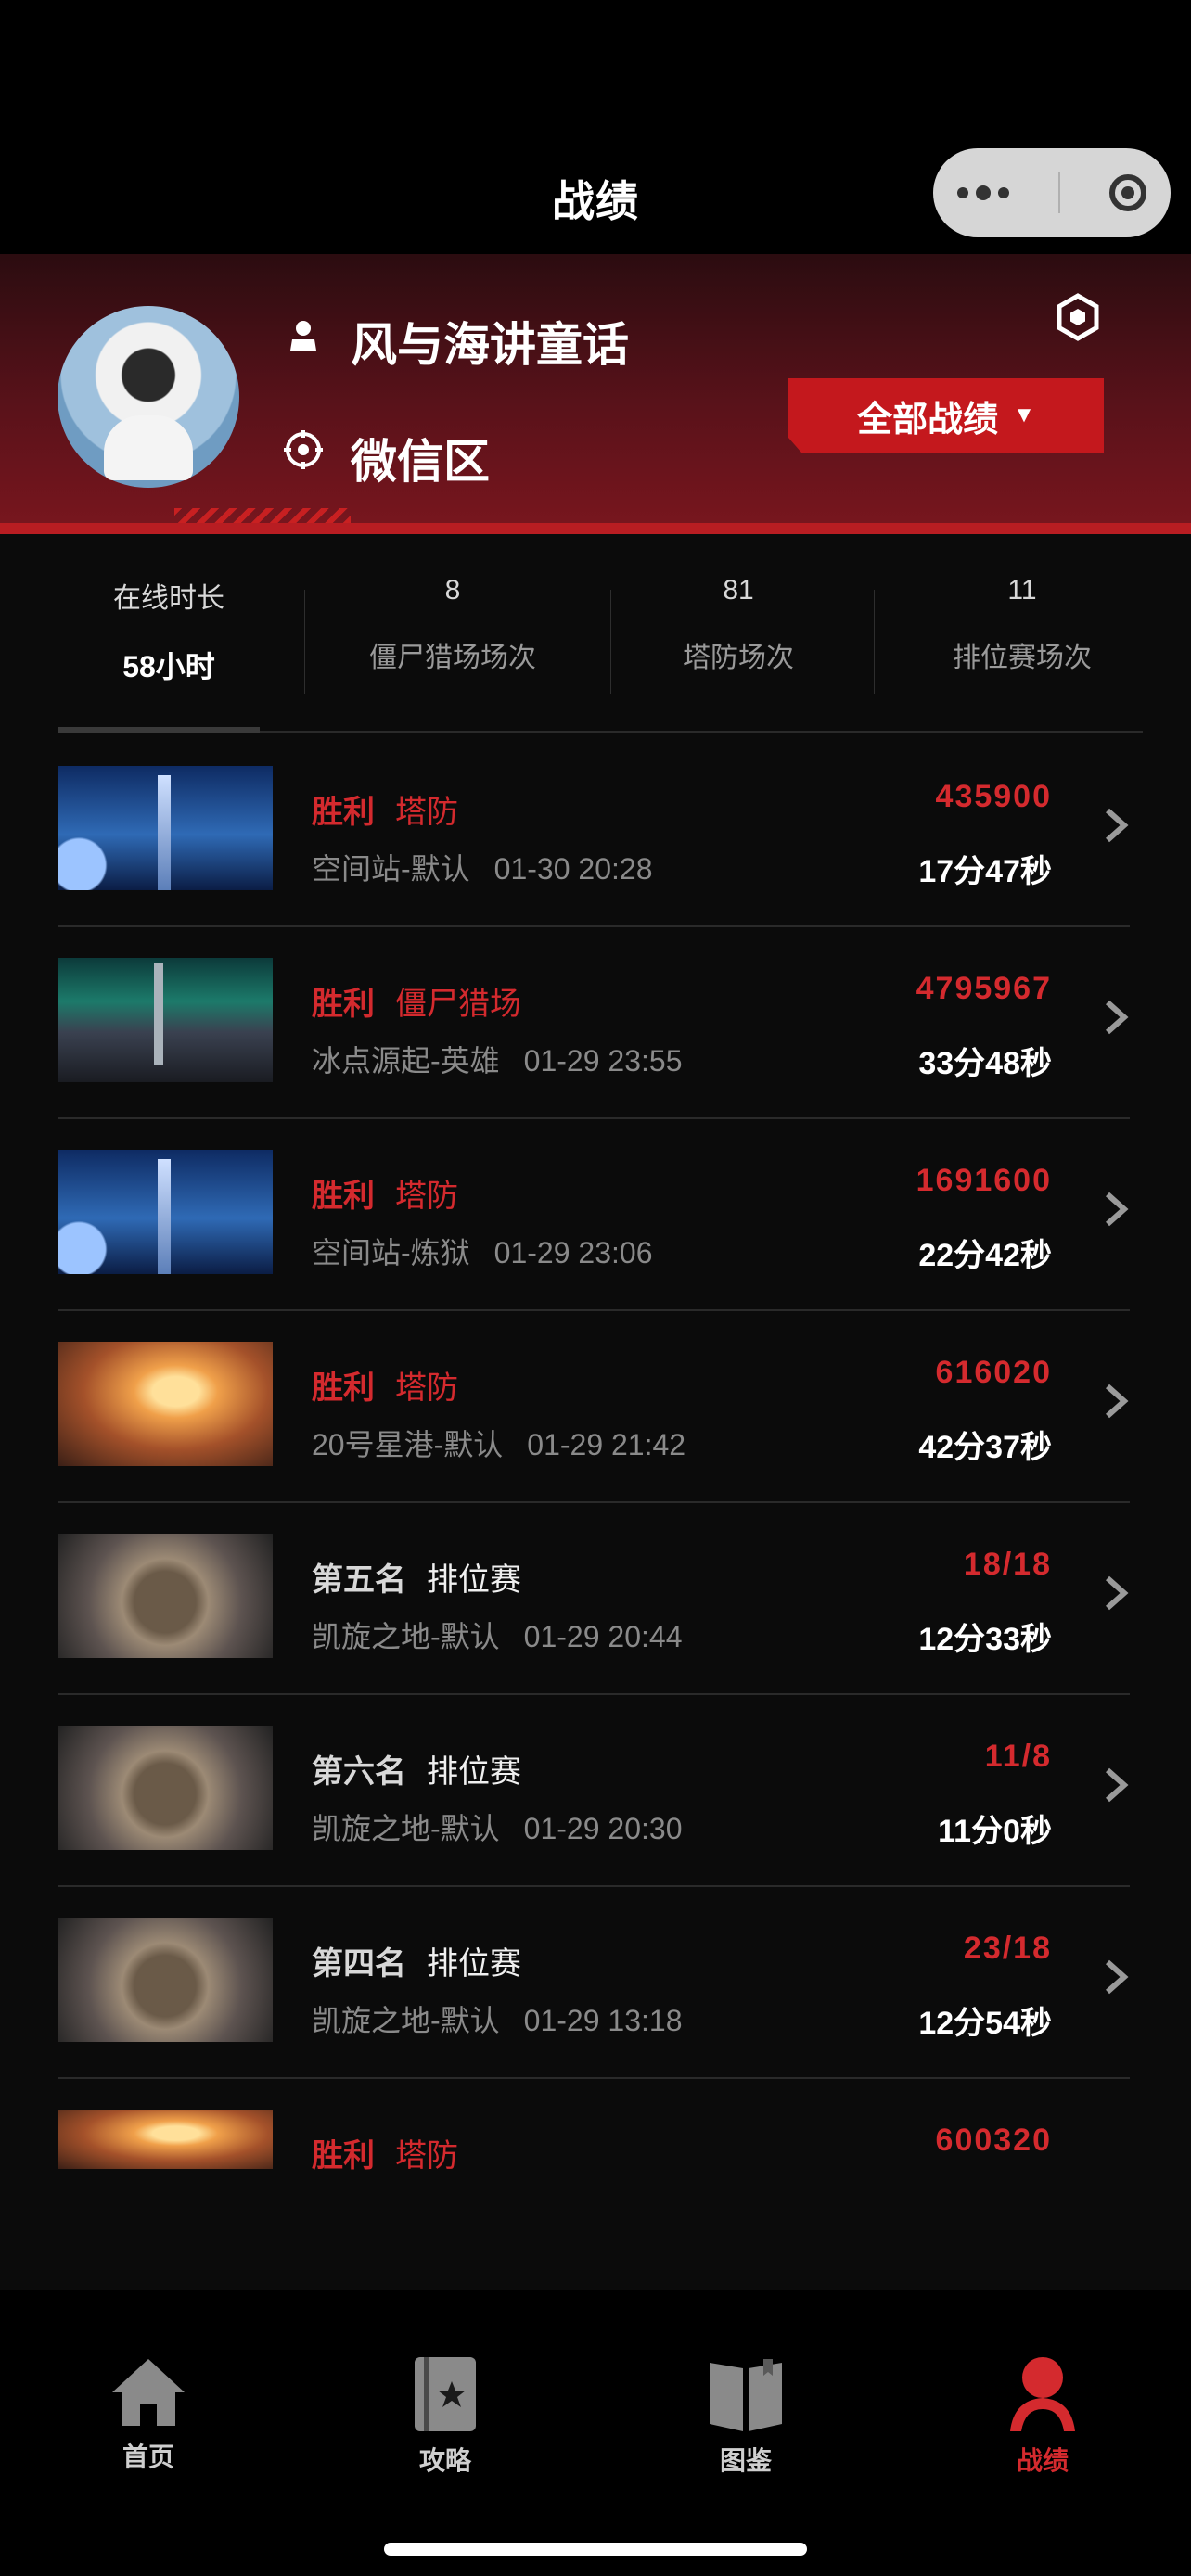 The width and height of the screenshot is (1191, 2576). What do you see at coordinates (452, 638) in the screenshot?
I see `stat-zombie-matches: 8 僵尸猎场场次` at bounding box center [452, 638].